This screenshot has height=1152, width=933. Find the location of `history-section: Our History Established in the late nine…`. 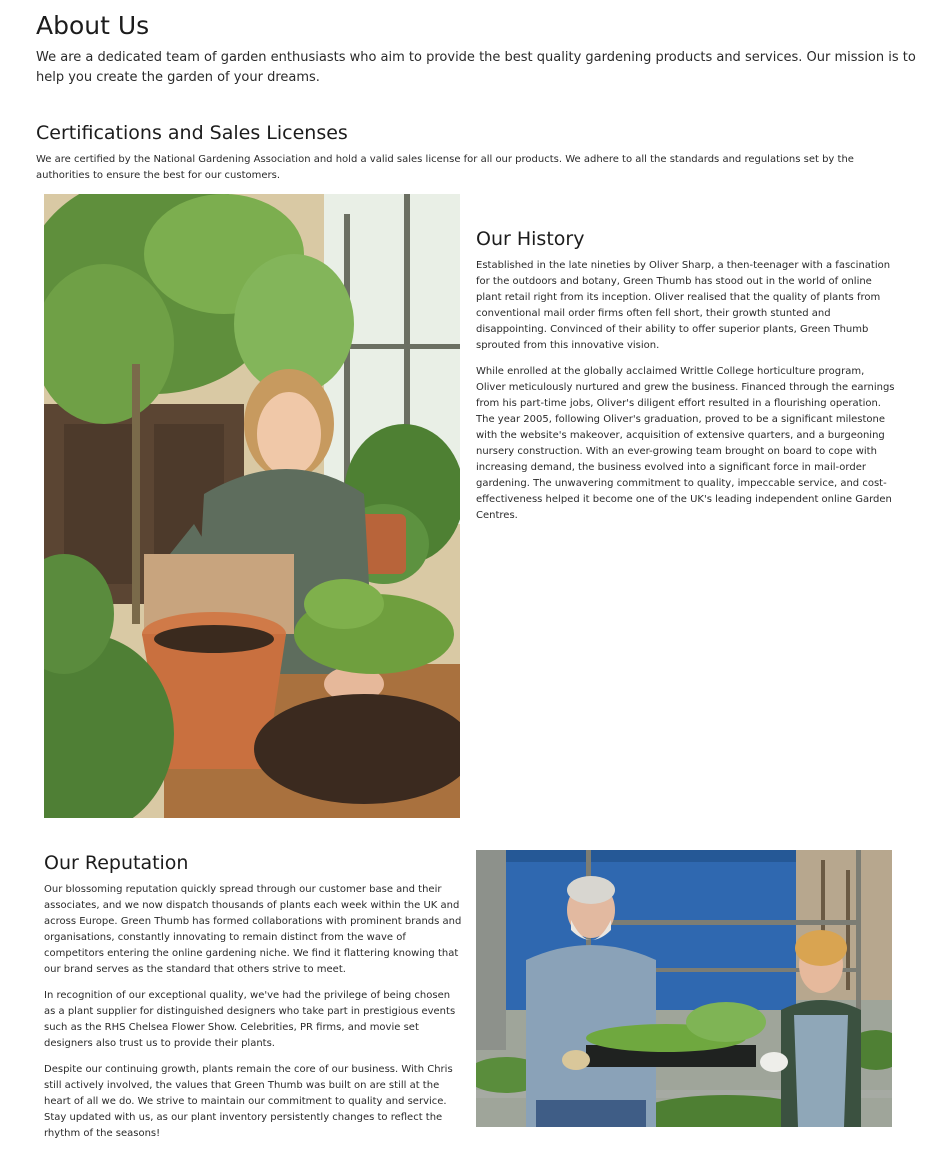

history-section: Our History Established in the late nine… is located at coordinates (686, 380).